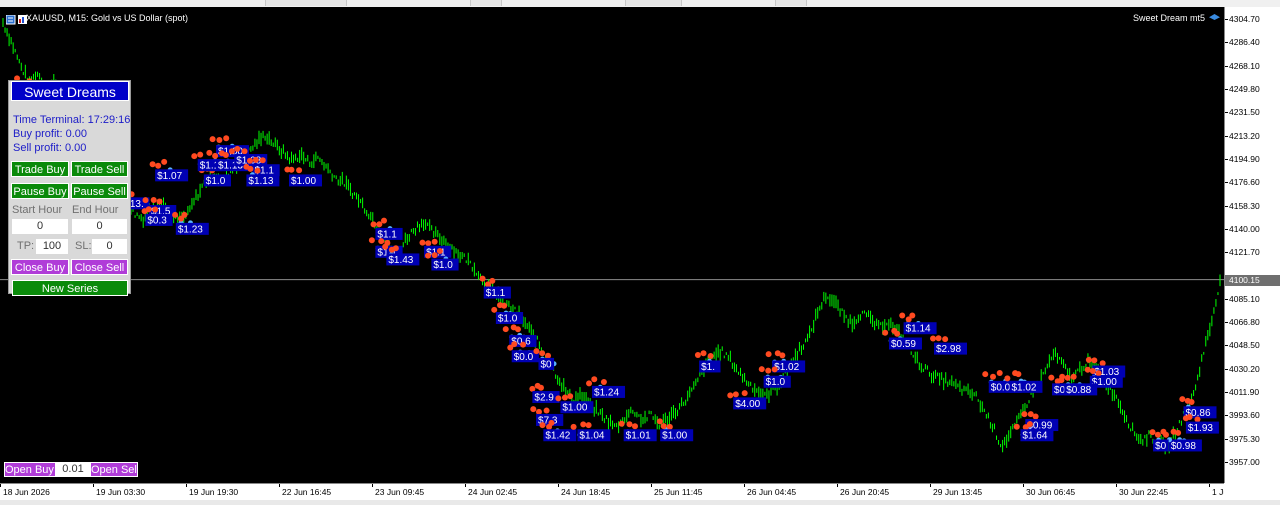  I want to click on current-price-label: 4100.15, so click(1252, 280).